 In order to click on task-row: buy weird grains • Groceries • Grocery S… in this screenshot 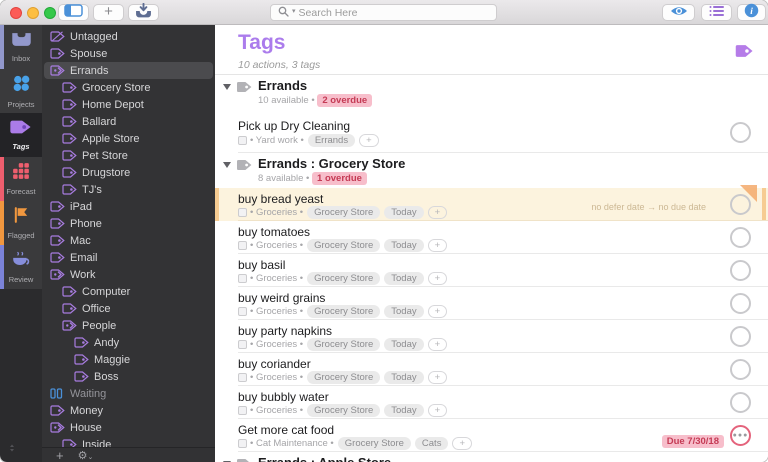, I will do `click(491, 303)`.